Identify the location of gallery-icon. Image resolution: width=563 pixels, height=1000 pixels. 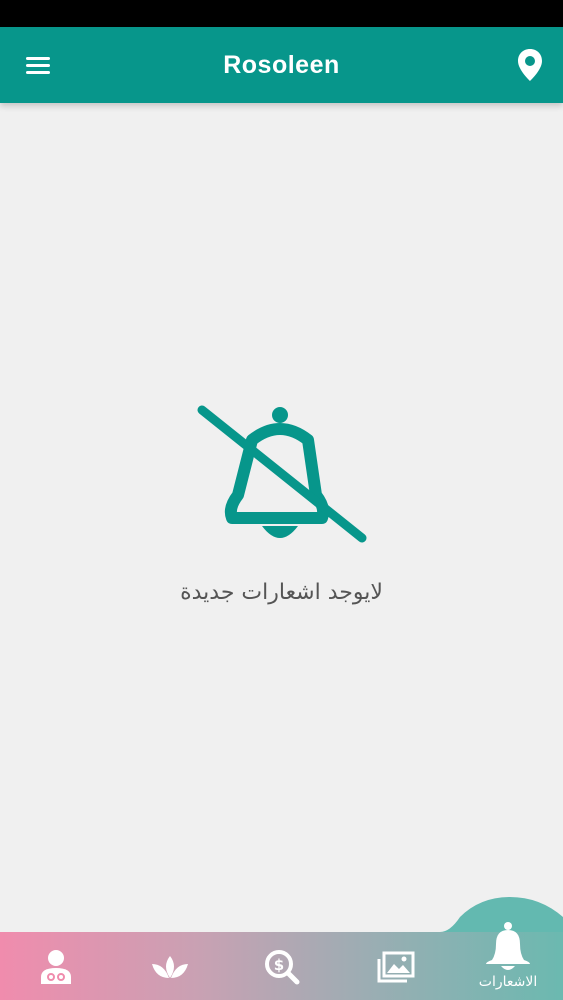
(396, 967).